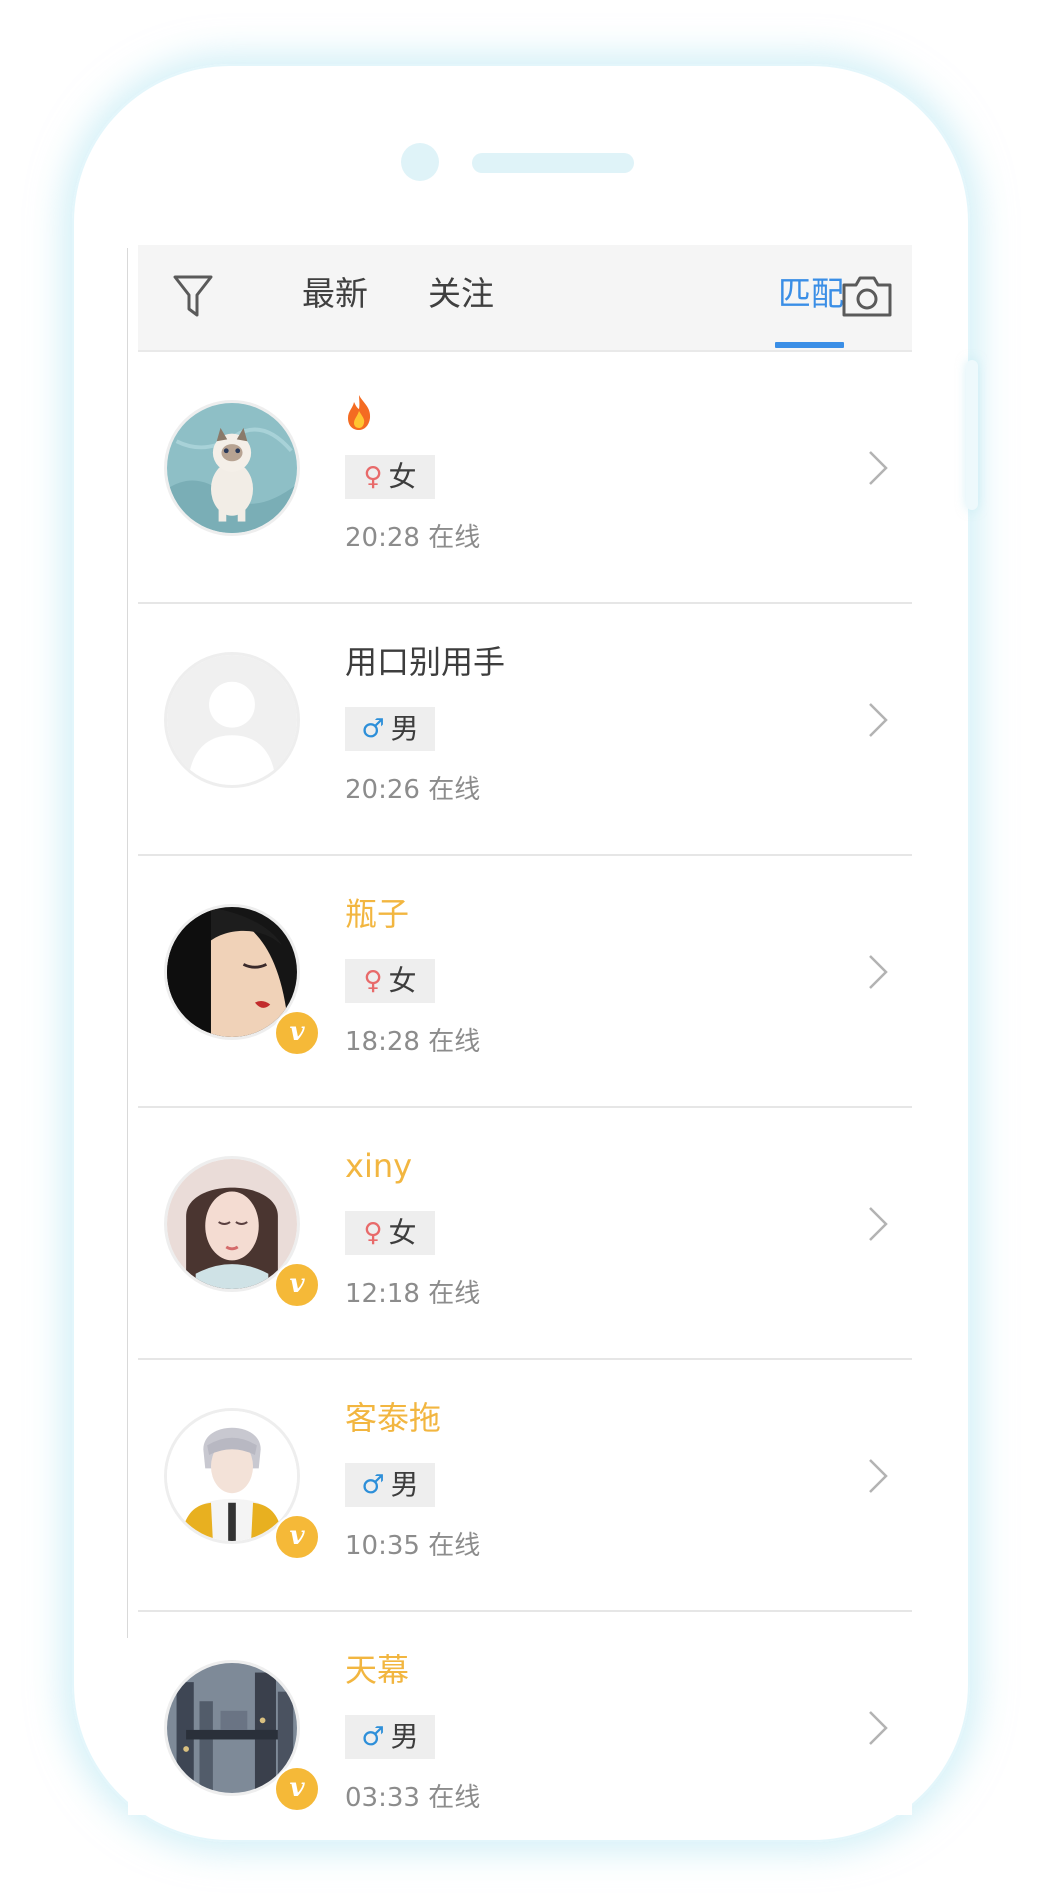  Describe the element at coordinates (525, 1234) in the screenshot. I see `list-item: v xiny ♀ 女 12:18 在线` at that location.